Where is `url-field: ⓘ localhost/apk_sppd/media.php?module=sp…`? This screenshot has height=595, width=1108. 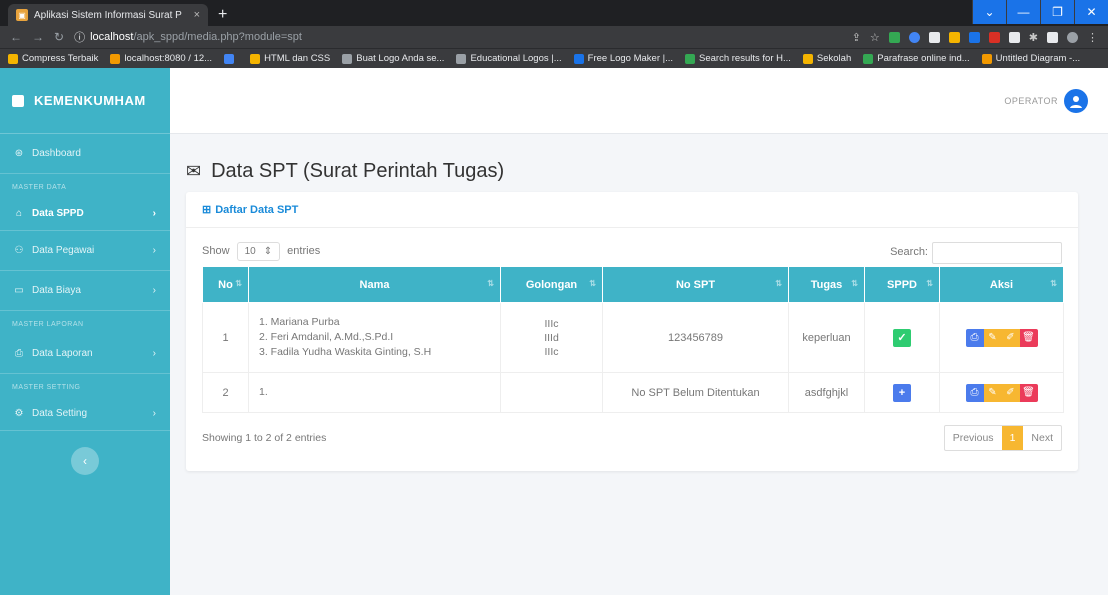
url-field: ⓘ localhost/apk_sppd/media.php?module=sp… is located at coordinates (458, 37).